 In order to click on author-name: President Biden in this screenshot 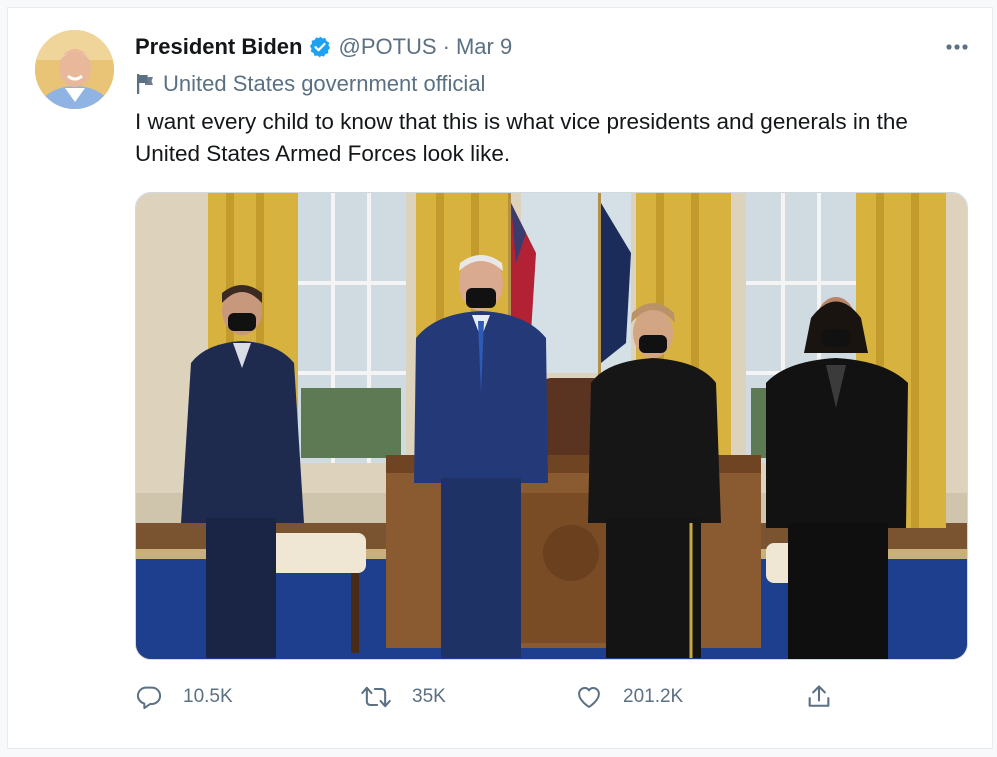, I will do `click(218, 47)`.